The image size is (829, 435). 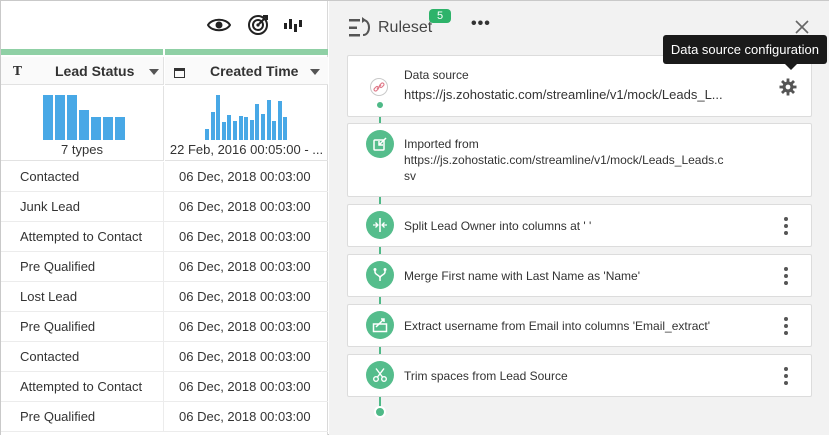 I want to click on ruleset-title: Ruleset, so click(x=405, y=27).